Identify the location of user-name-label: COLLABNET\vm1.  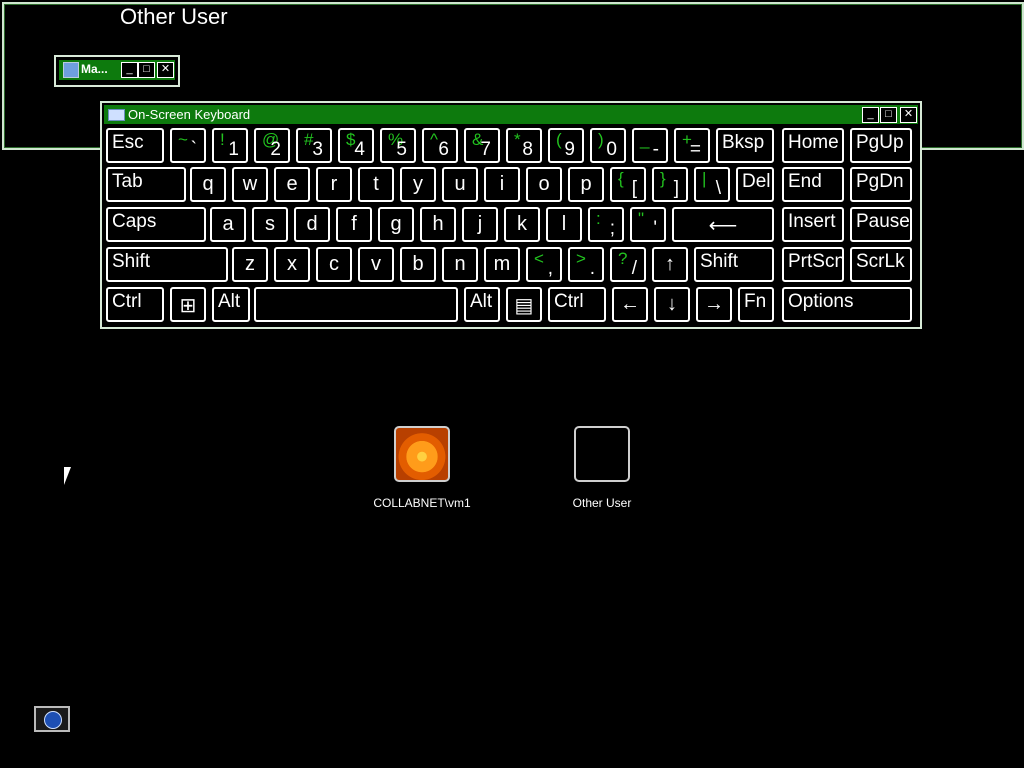
(422, 503).